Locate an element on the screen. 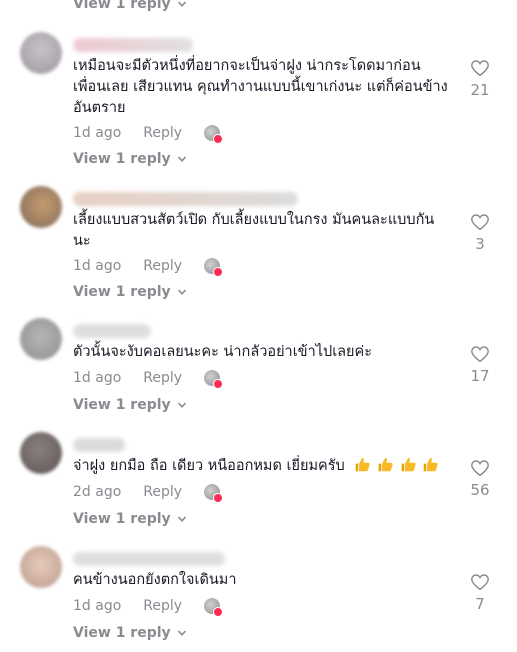  comment-text: คนข้างนอกยังตกใจเดินมา is located at coordinates (155, 580).